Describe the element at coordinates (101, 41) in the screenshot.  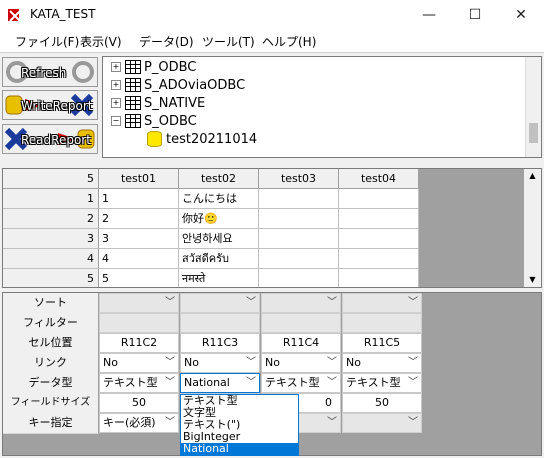
I see `menu-view: 表示(V)` at that location.